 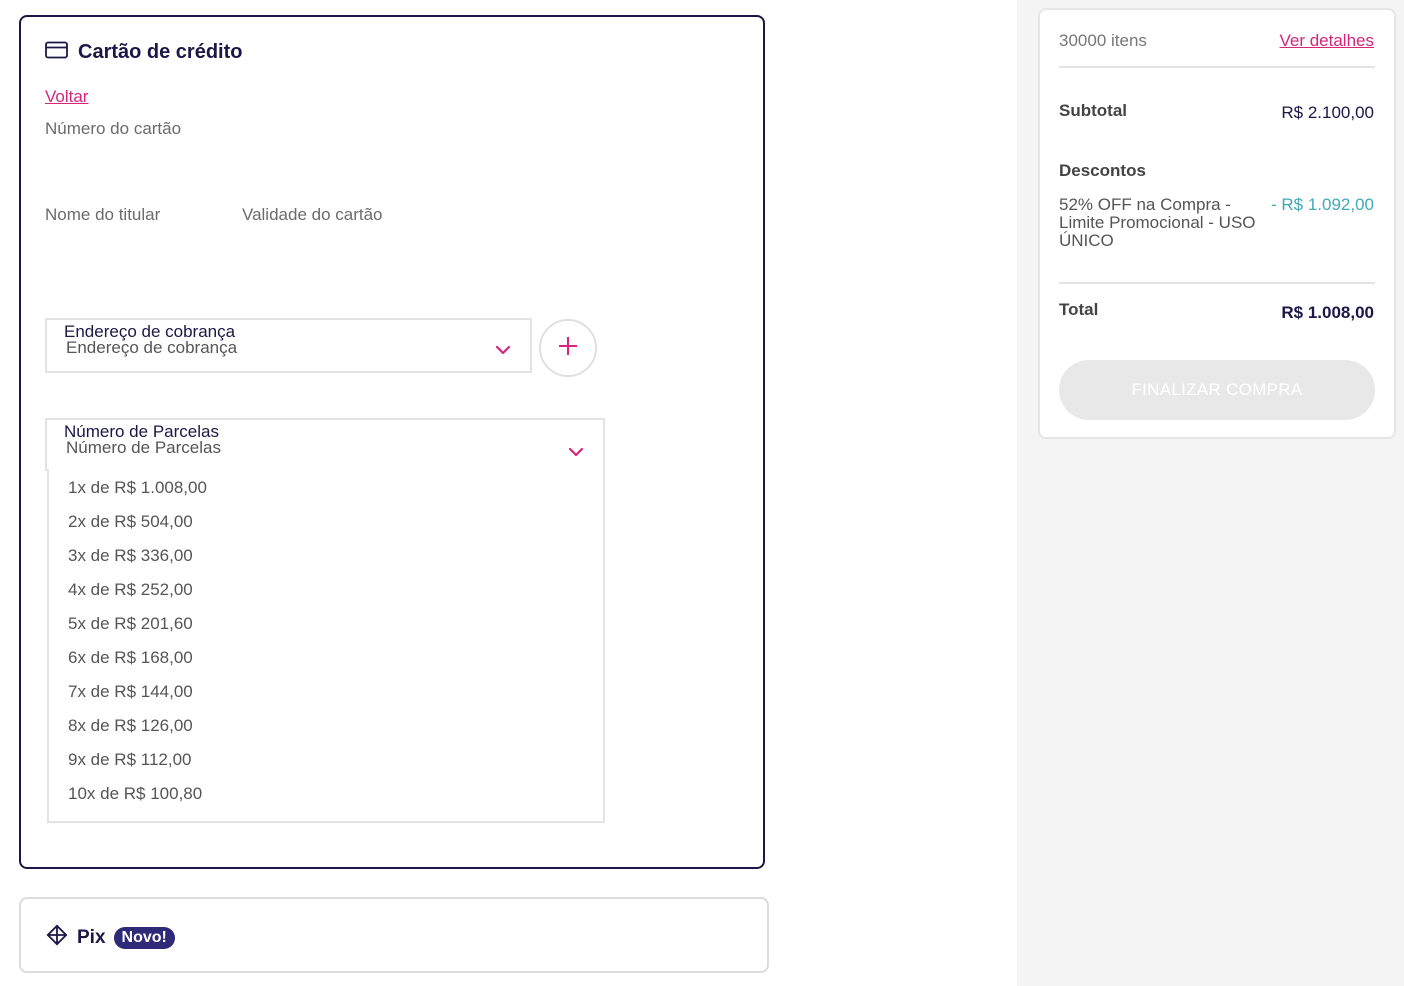 I want to click on installment-option: 9x de R$ 112,00, so click(x=130, y=760).